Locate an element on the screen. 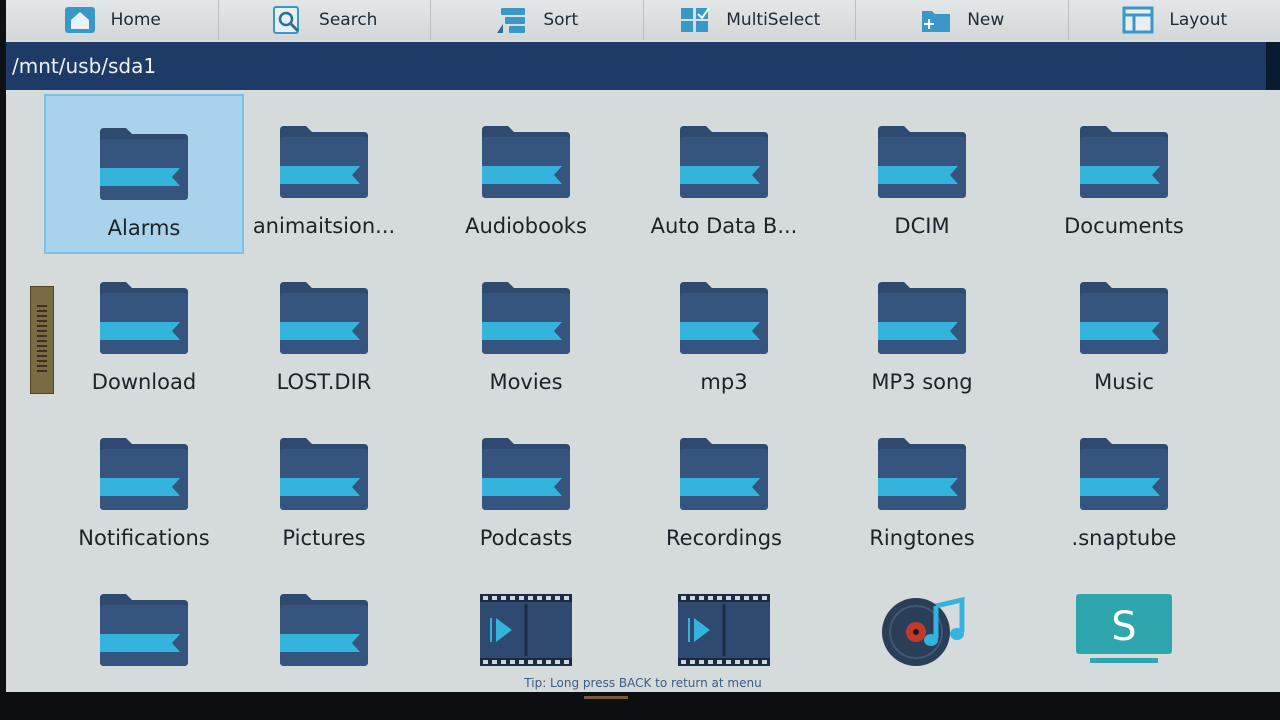 The image size is (1280, 720). file-tile-label: Music is located at coordinates (1124, 382).